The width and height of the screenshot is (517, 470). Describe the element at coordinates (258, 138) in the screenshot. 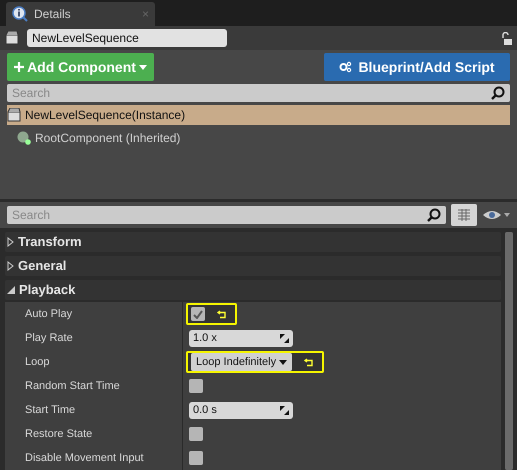

I see `component-row: RootComponent (Inherited)` at that location.